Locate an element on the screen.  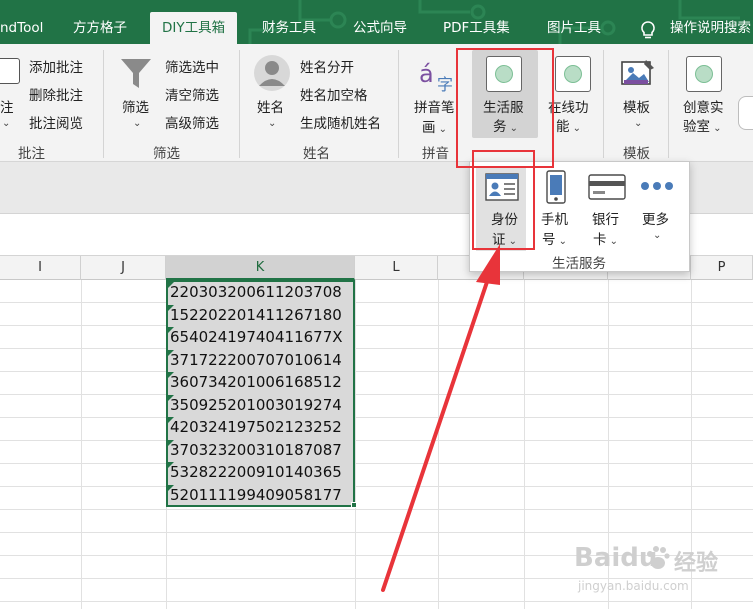
pinyin-stroke-button: 拼音笔 is located at coordinates (434, 106).